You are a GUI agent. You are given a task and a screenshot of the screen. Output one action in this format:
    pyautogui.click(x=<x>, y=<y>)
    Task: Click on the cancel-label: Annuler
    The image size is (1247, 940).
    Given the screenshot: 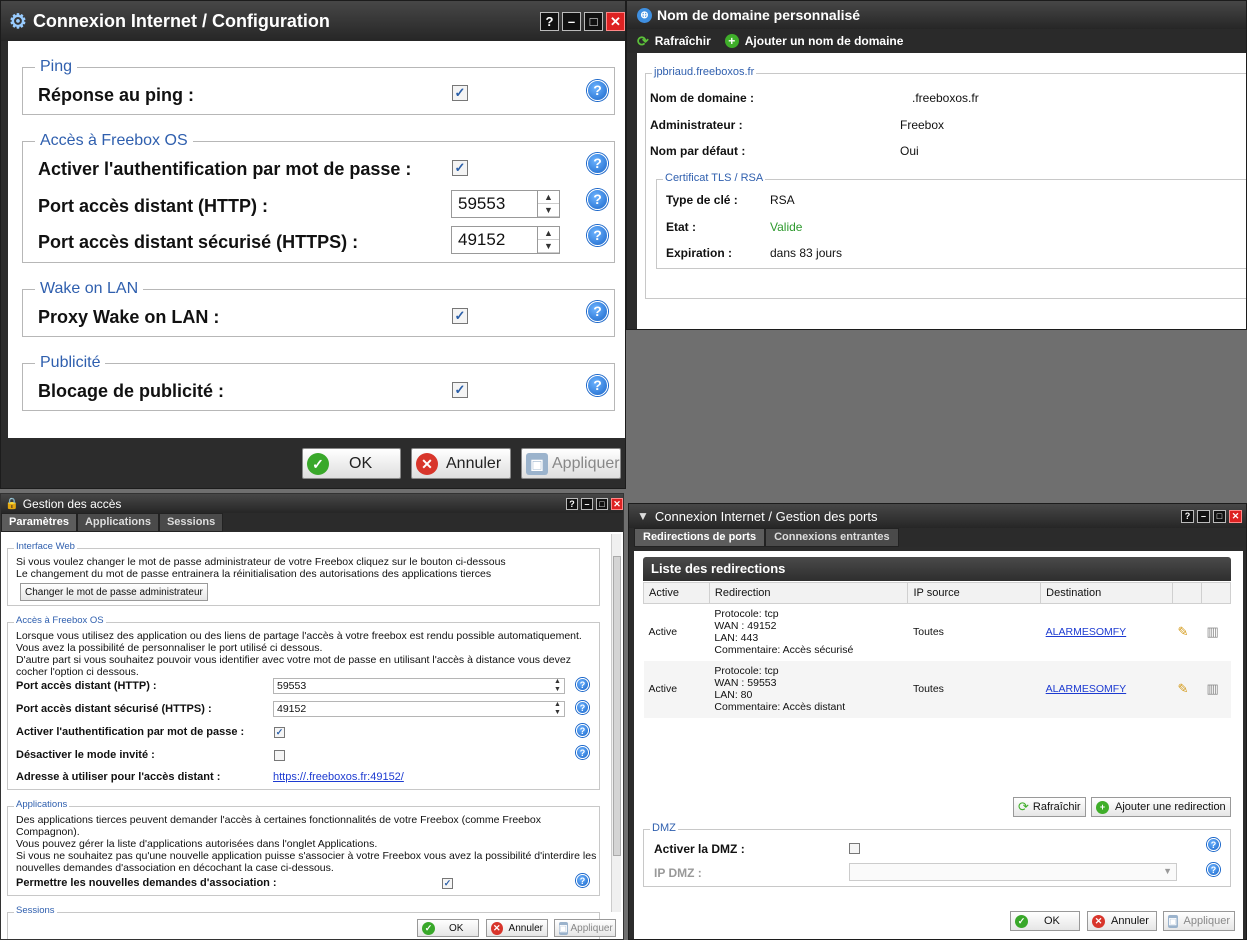 What is the action you would take?
    pyautogui.click(x=1130, y=921)
    